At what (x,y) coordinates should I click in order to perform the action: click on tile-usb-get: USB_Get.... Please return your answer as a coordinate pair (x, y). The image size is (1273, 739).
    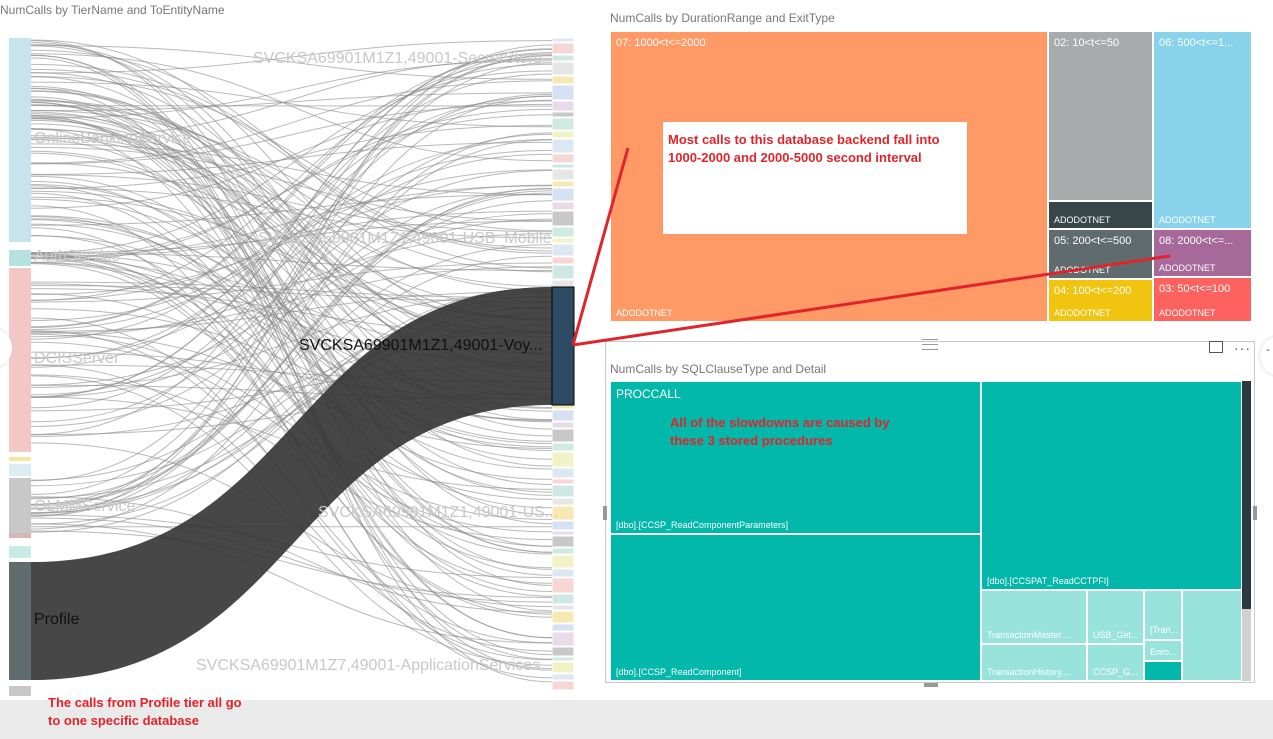
    Looking at the image, I should click on (1115, 617).